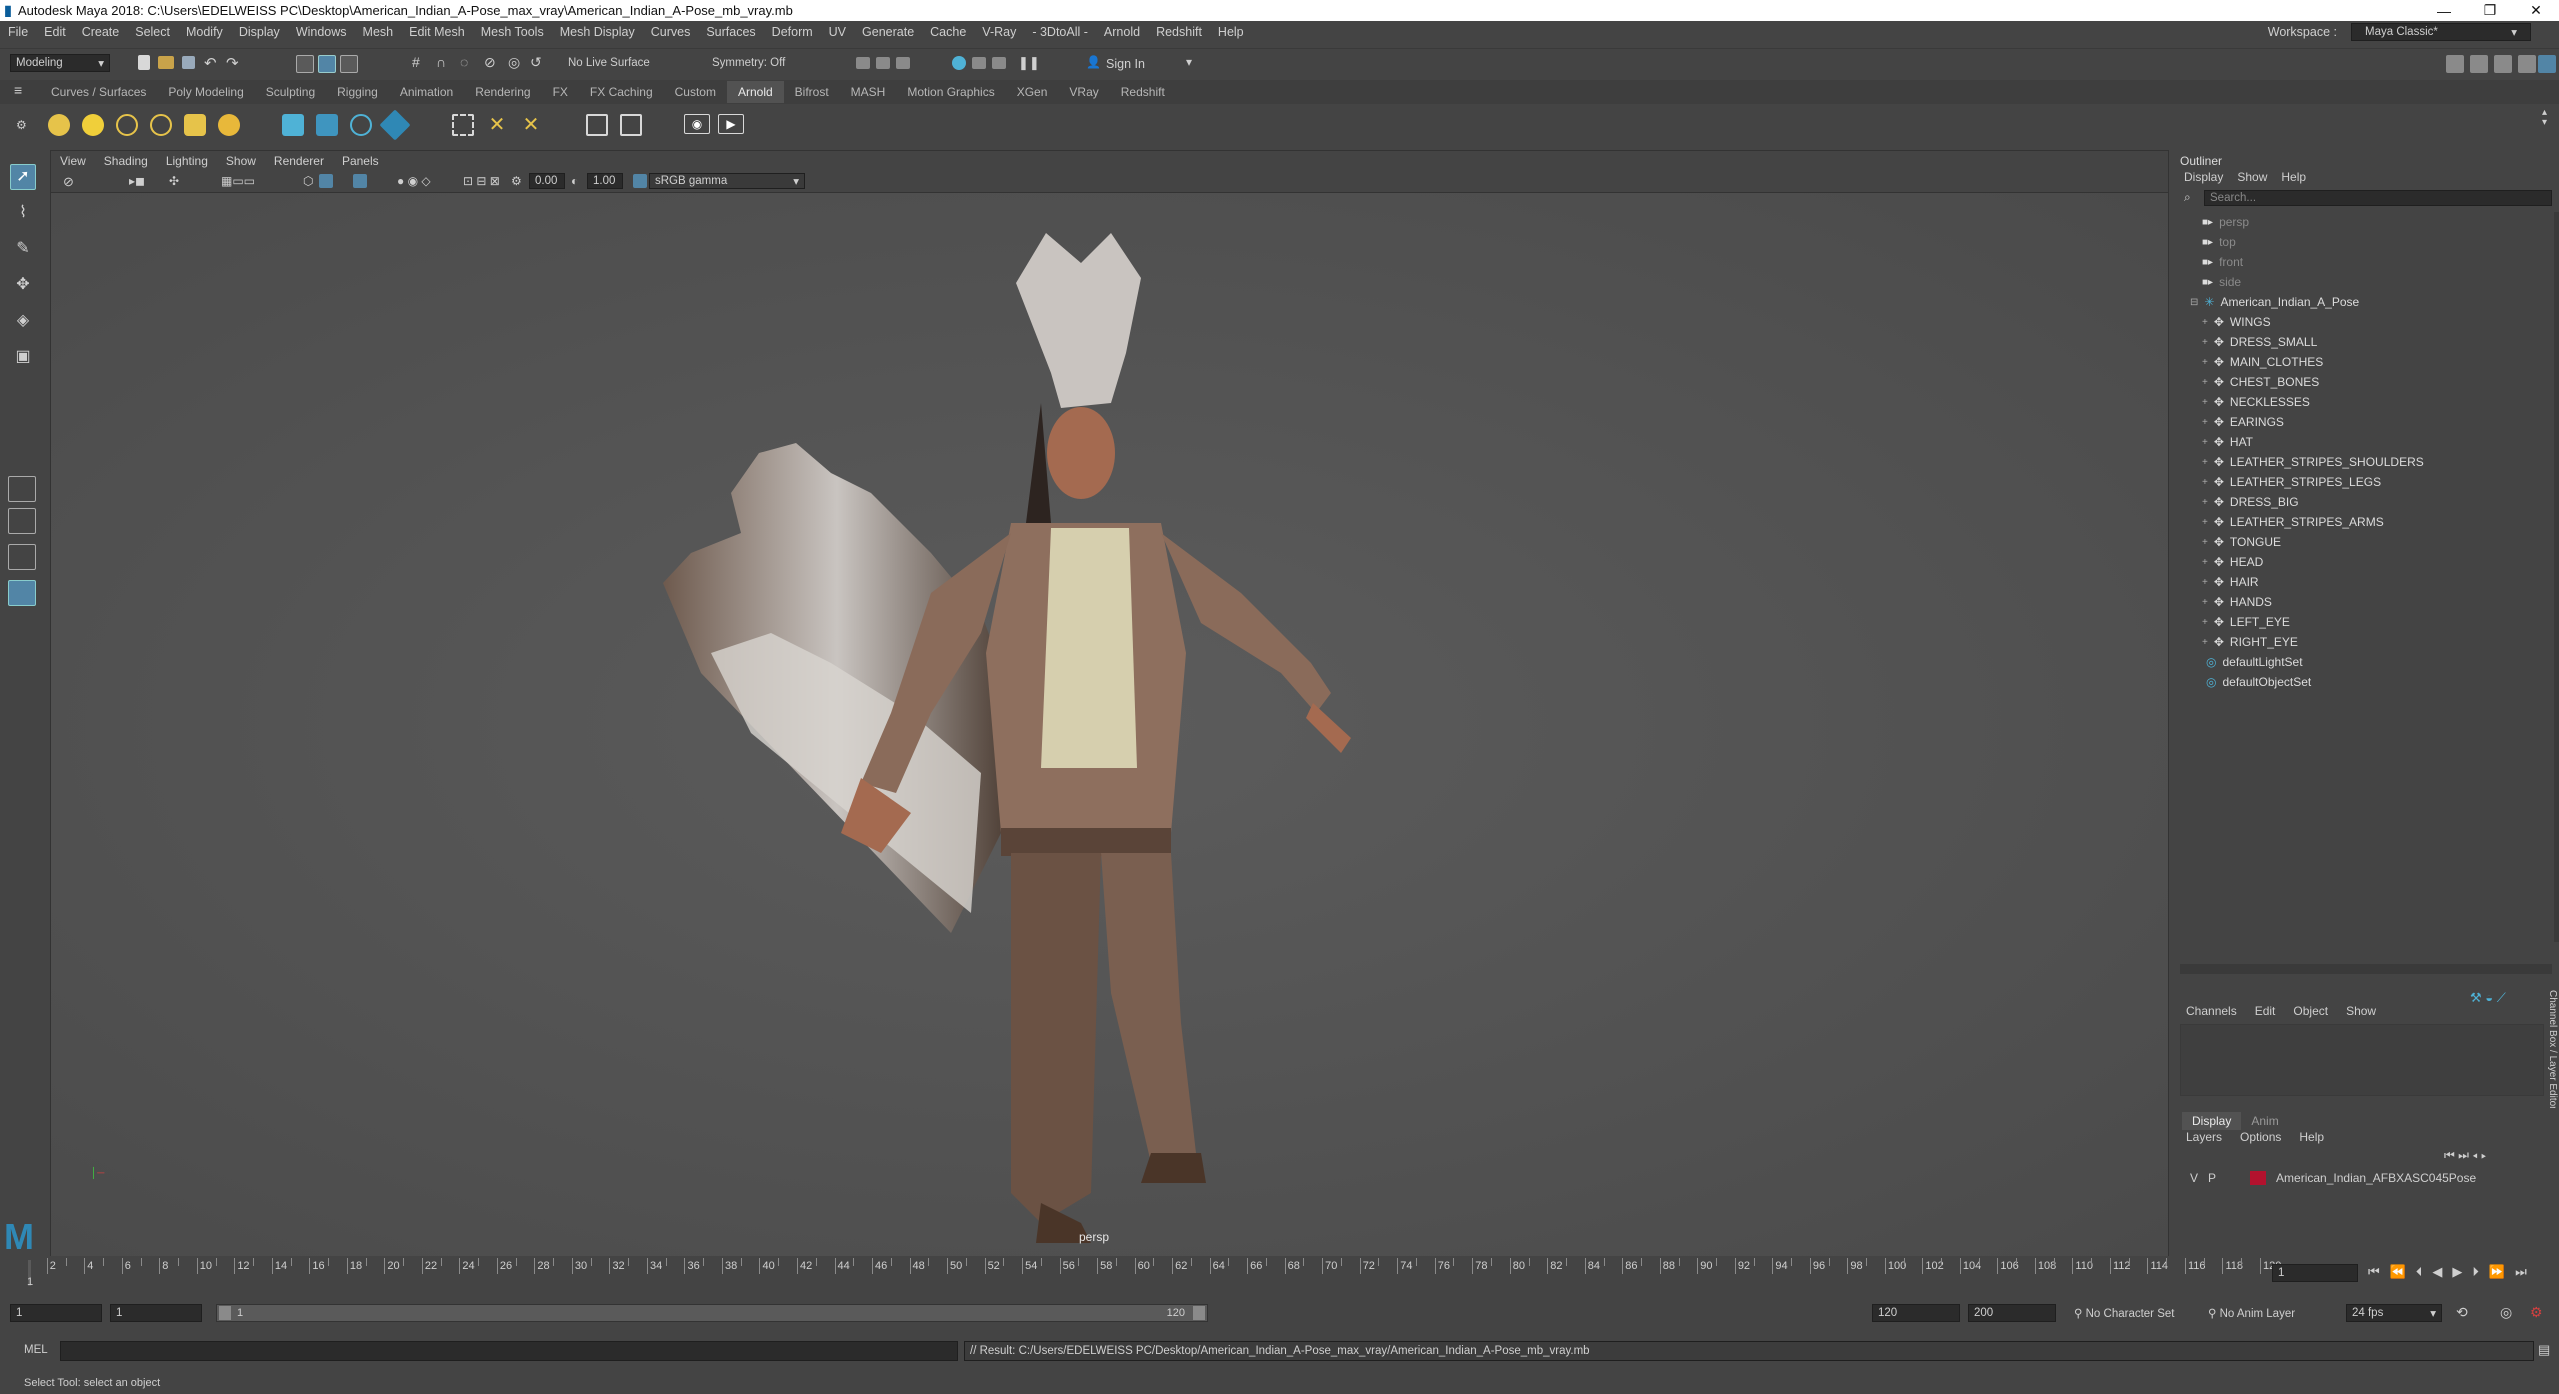  I want to click on step-forward-key-icon: ⏩, so click(2497, 1272).